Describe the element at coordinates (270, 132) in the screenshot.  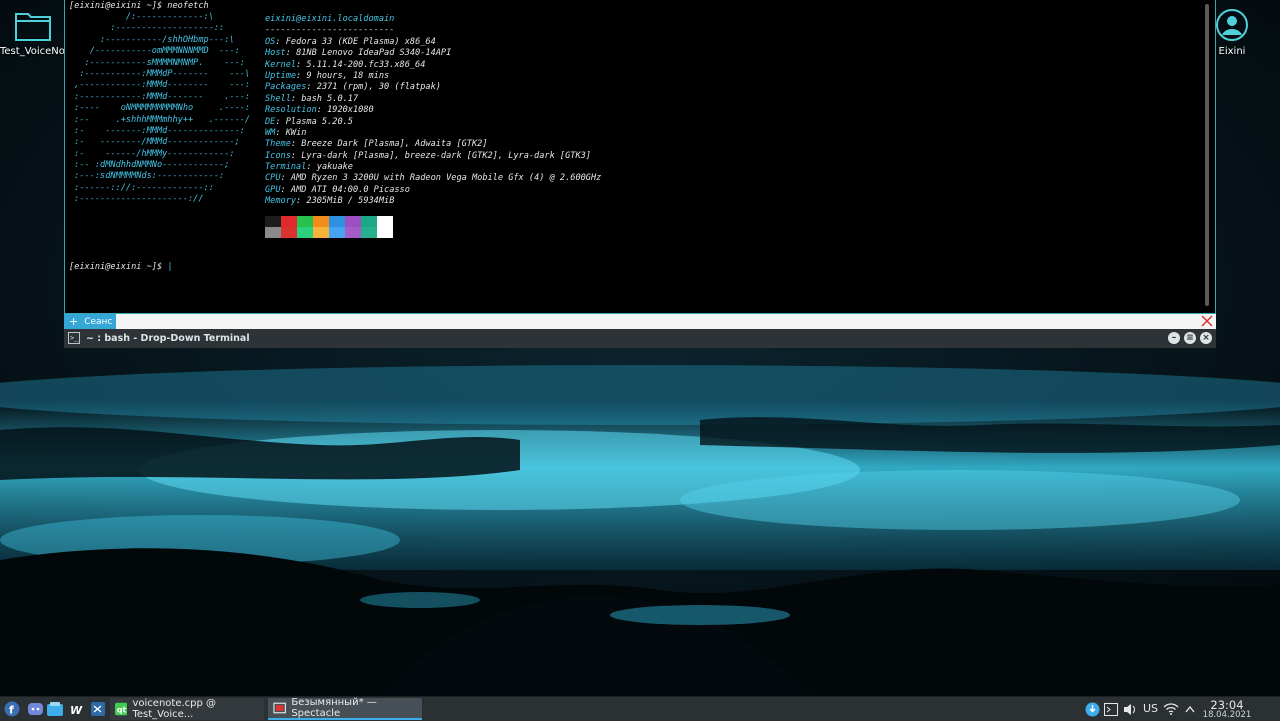
I see `info-key: WM` at that location.